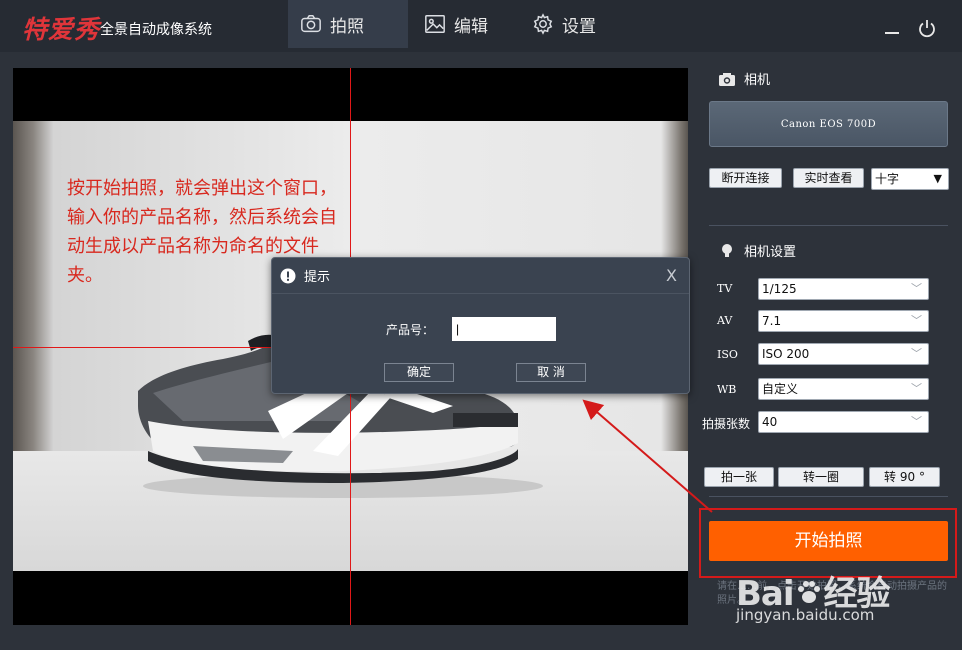 Image resolution: width=962 pixels, height=650 pixels. I want to click on tab-settings-label: 设置, so click(579, 26).